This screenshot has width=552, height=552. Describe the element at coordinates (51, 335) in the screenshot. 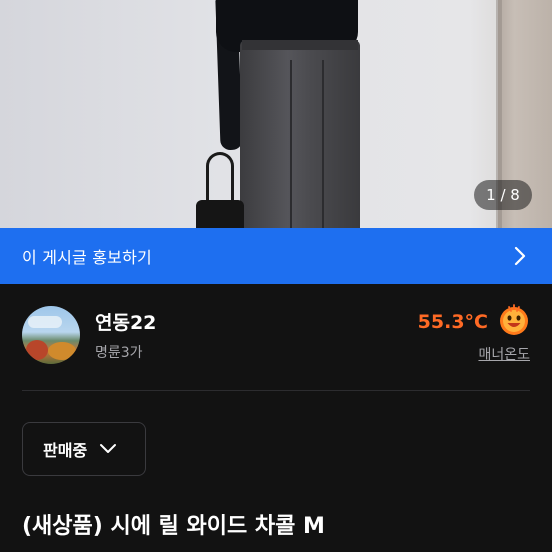

I see `avatar` at that location.